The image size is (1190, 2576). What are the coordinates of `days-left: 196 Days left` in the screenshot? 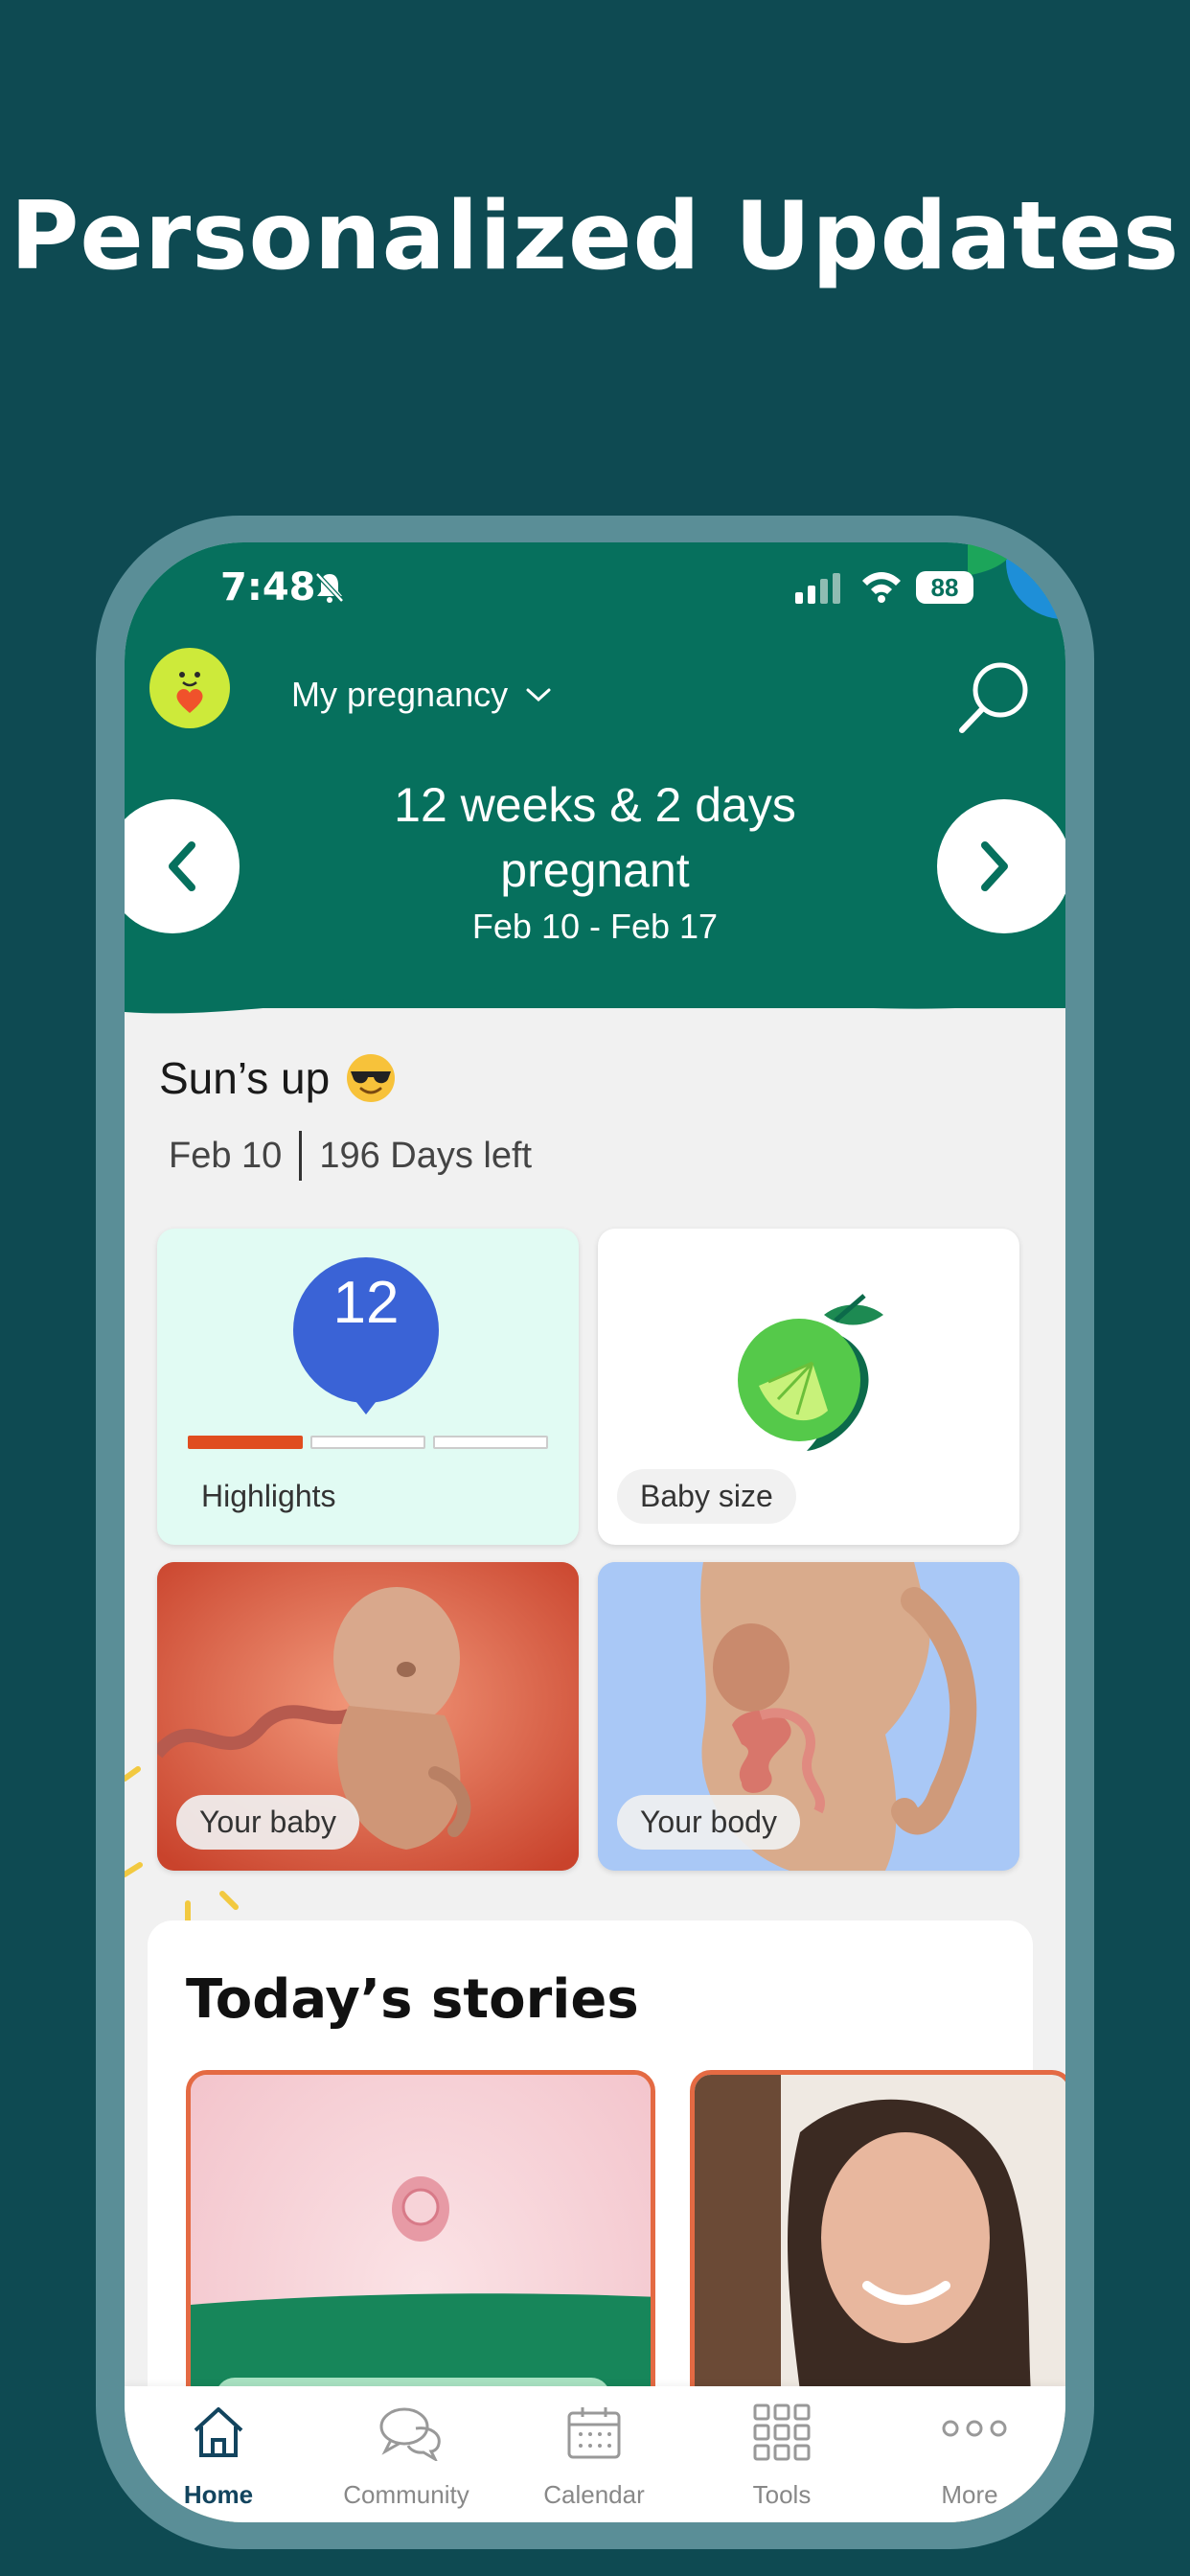 It's located at (426, 1155).